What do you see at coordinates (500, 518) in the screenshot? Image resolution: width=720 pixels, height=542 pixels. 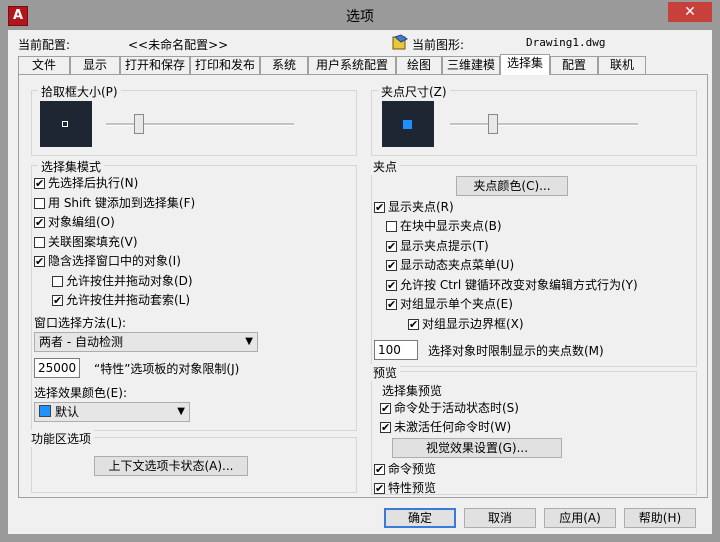 I see `cancel-button: 取消` at bounding box center [500, 518].